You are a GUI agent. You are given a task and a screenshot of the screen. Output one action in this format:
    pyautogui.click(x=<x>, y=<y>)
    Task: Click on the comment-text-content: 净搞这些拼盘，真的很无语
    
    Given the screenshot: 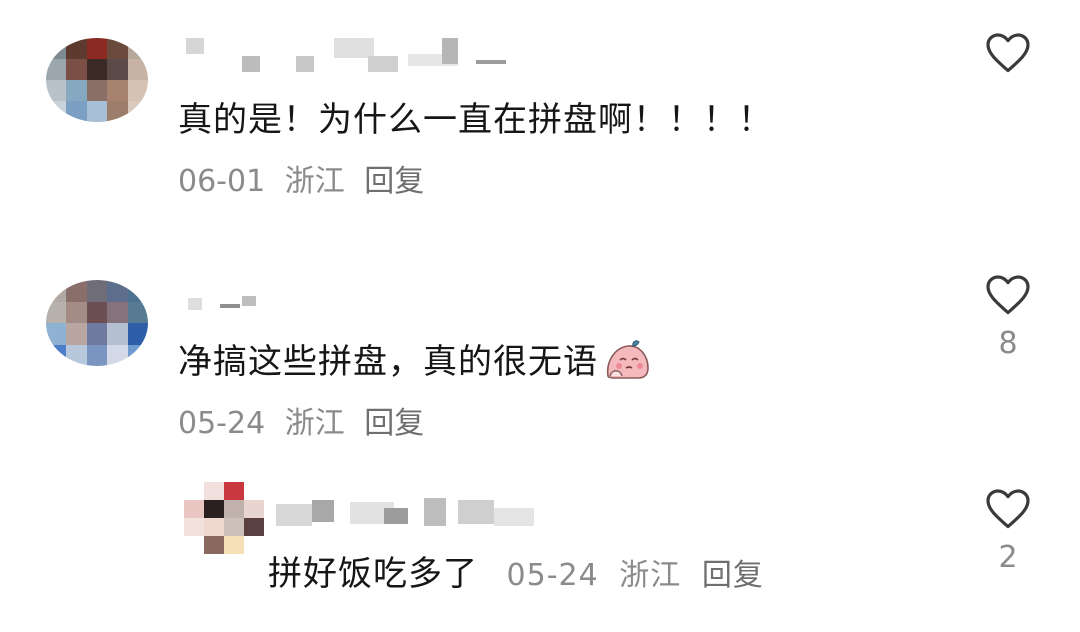 What is the action you would take?
    pyautogui.click(x=388, y=362)
    